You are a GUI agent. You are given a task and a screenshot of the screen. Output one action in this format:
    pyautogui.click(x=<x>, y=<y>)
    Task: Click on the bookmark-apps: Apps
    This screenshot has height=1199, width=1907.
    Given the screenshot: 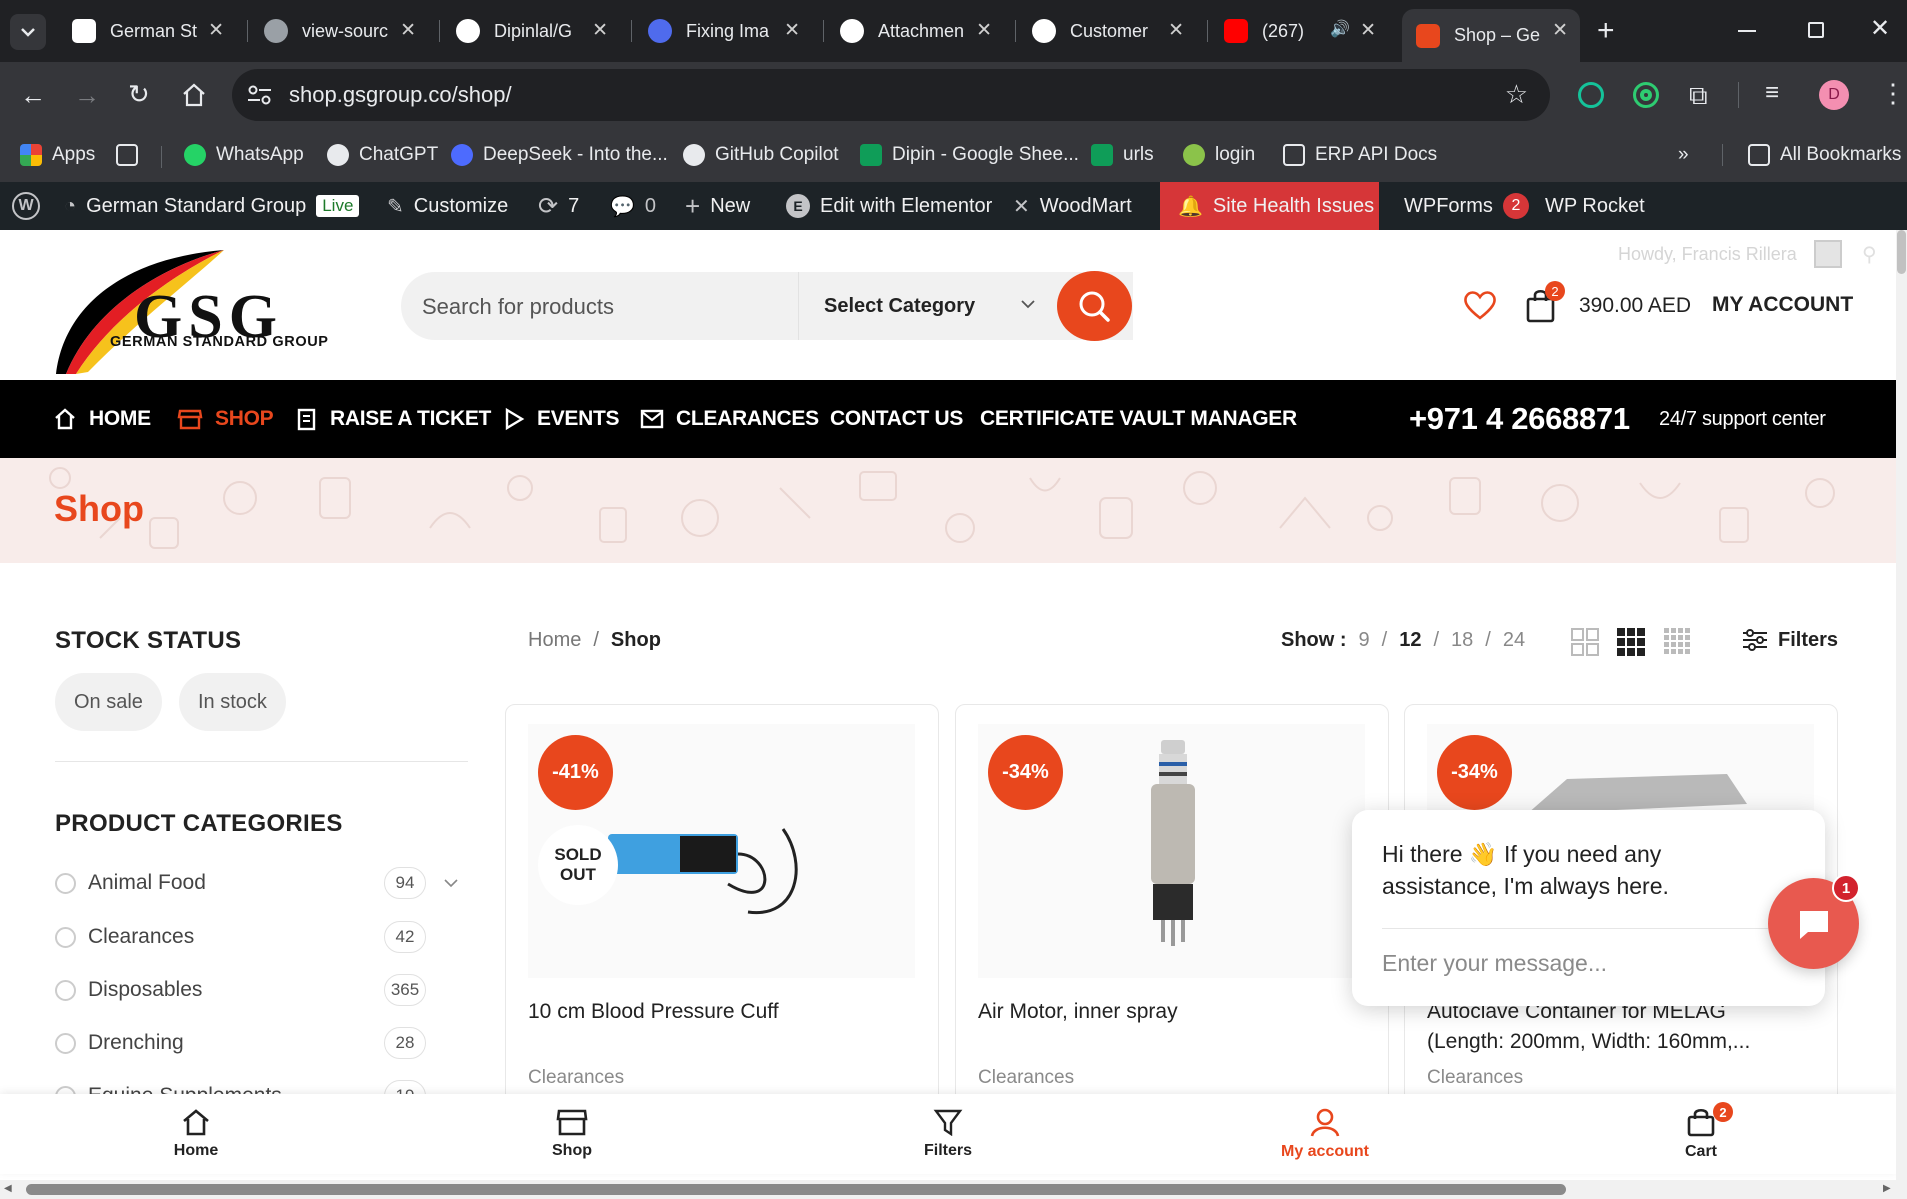 What is the action you would take?
    pyautogui.click(x=57, y=155)
    